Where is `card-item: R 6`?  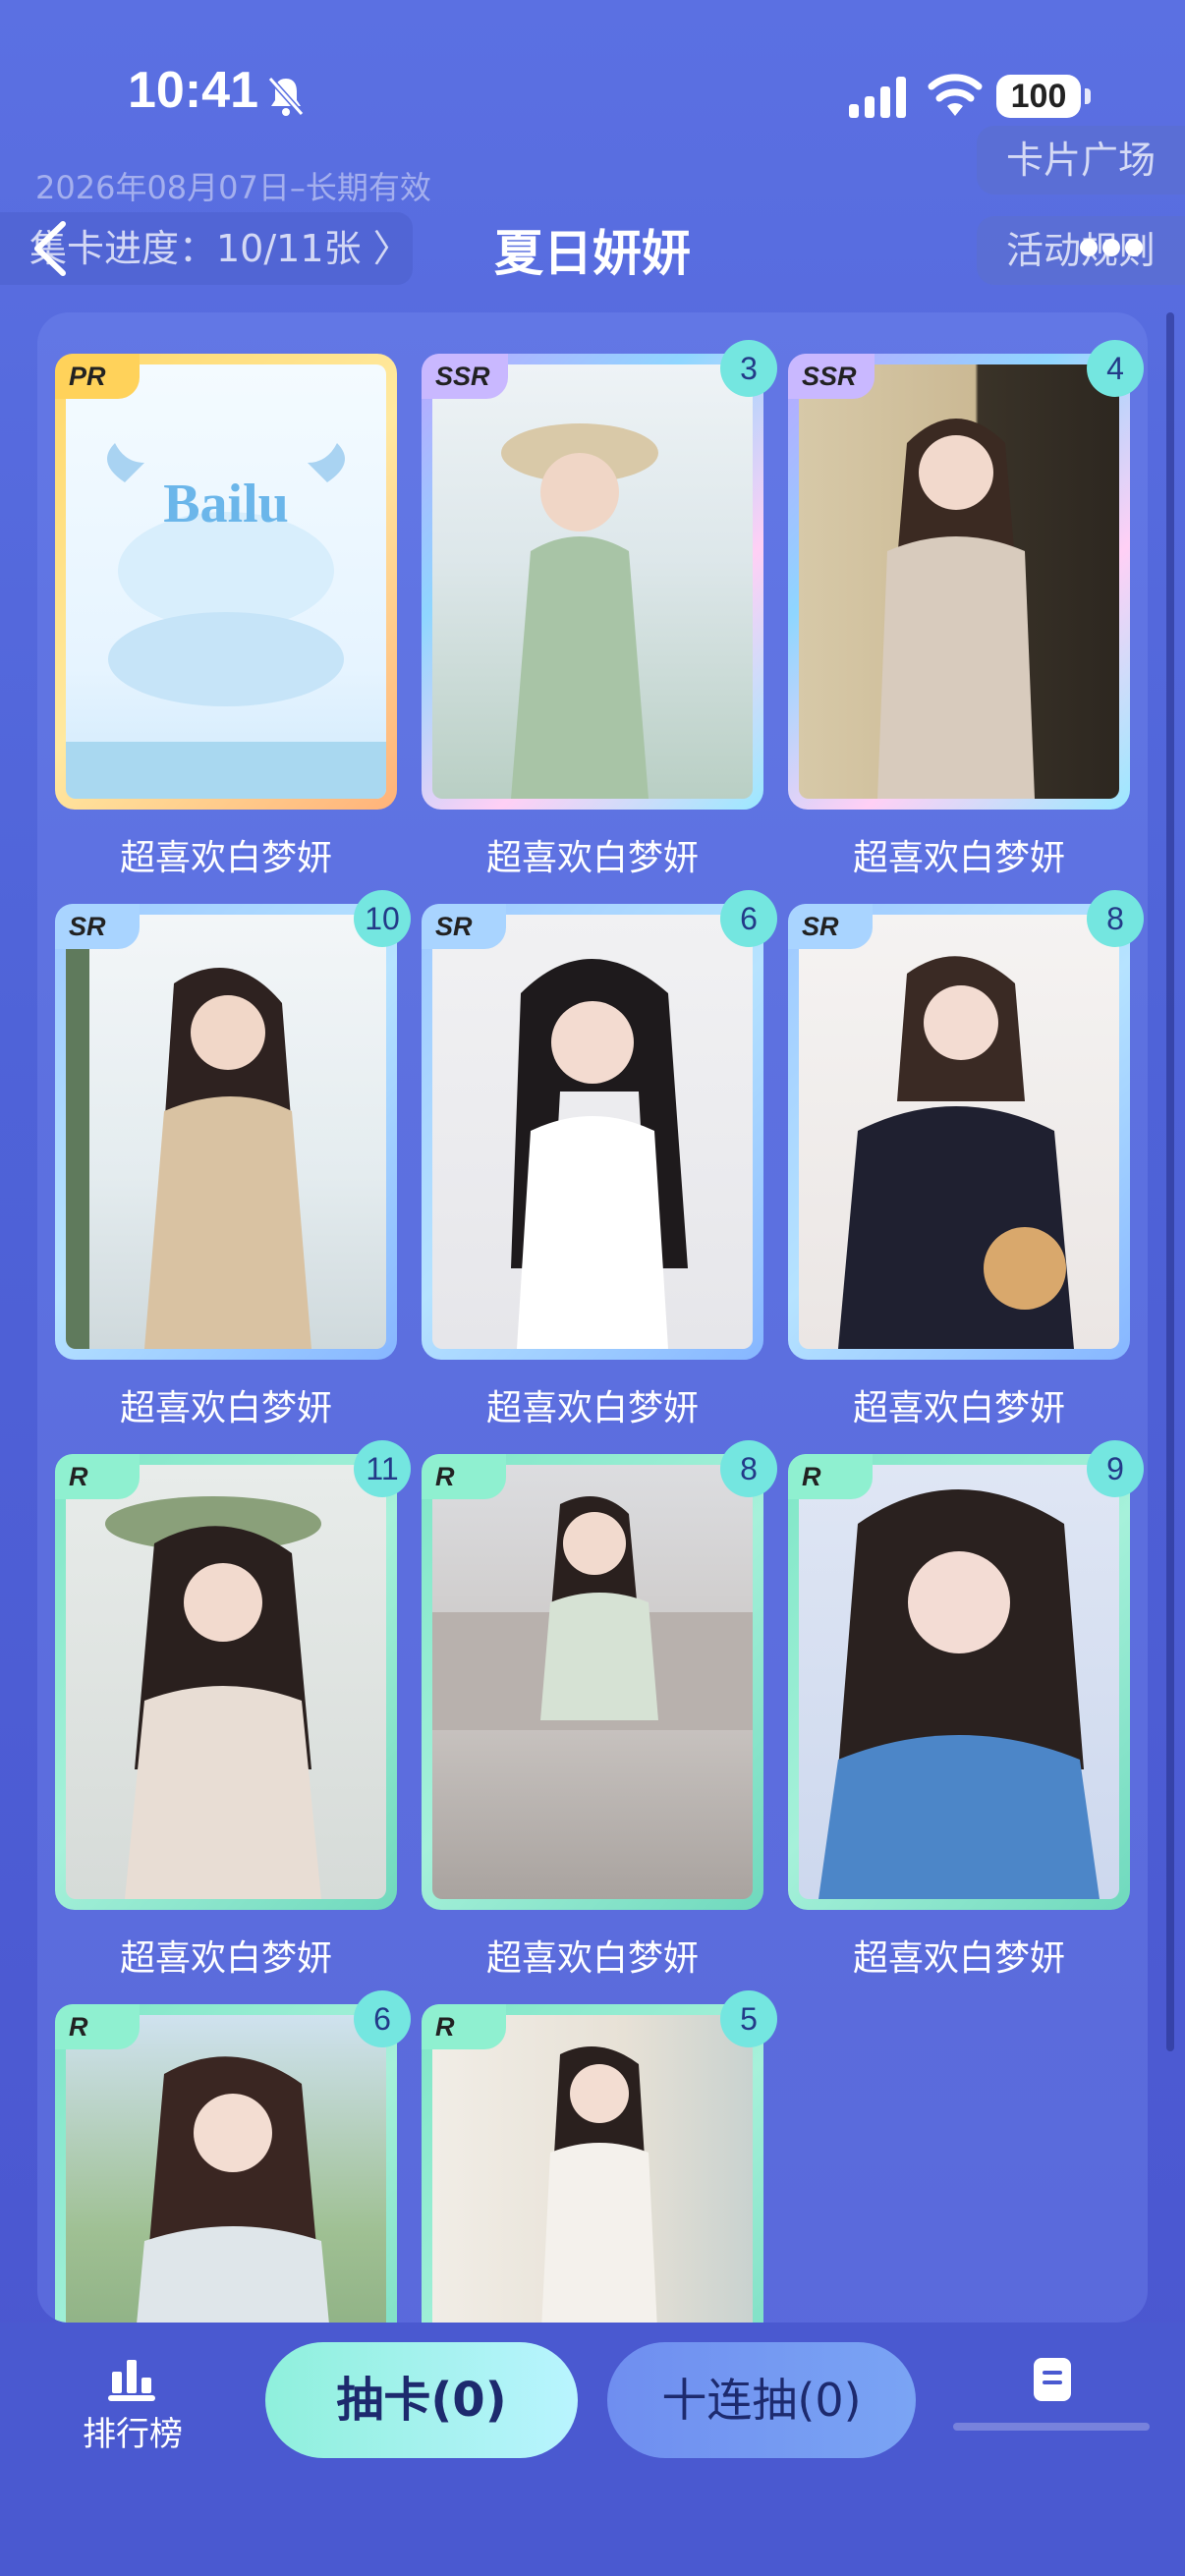 card-item: R 6 is located at coordinates (233, 2156).